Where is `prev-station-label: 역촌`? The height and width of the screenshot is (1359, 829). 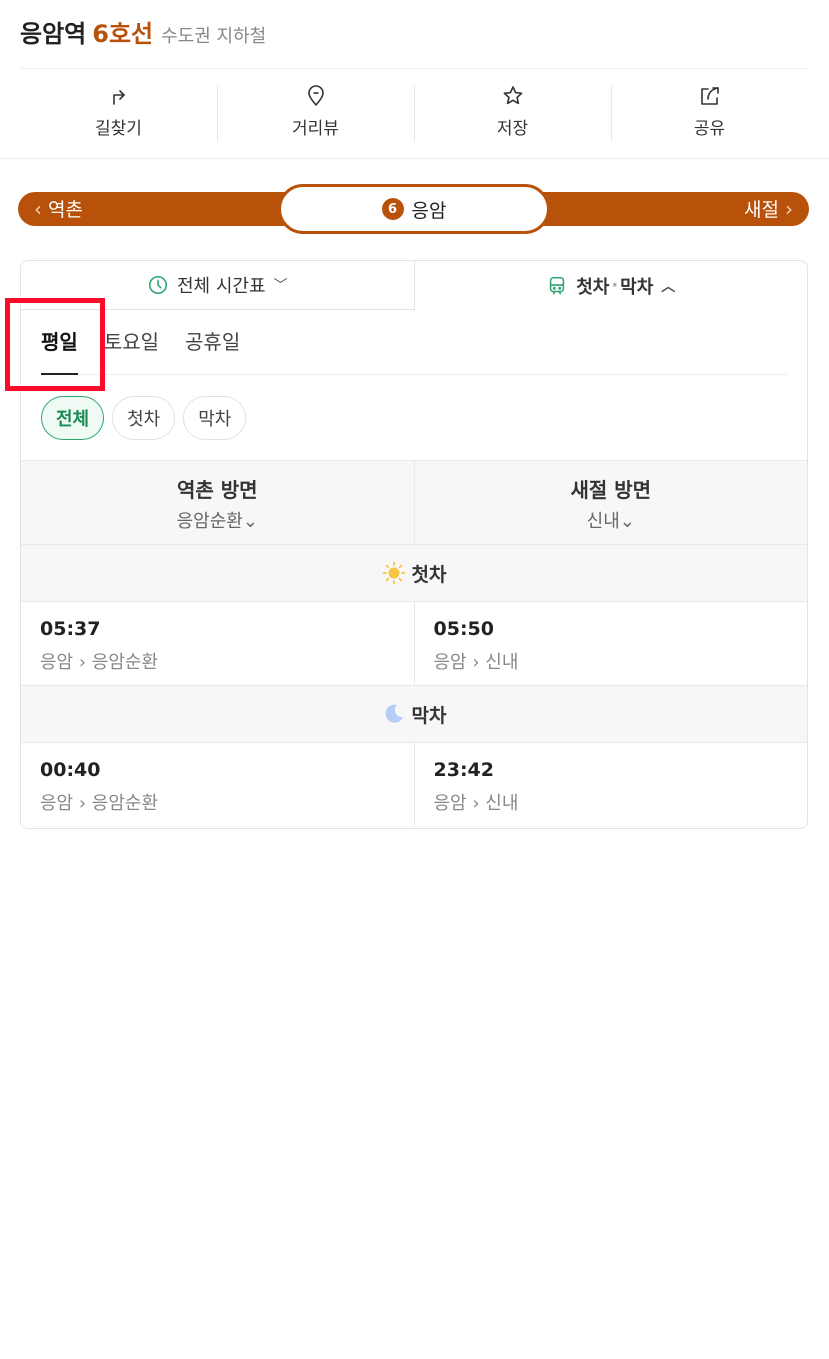
prev-station-label: 역촌 is located at coordinates (66, 210).